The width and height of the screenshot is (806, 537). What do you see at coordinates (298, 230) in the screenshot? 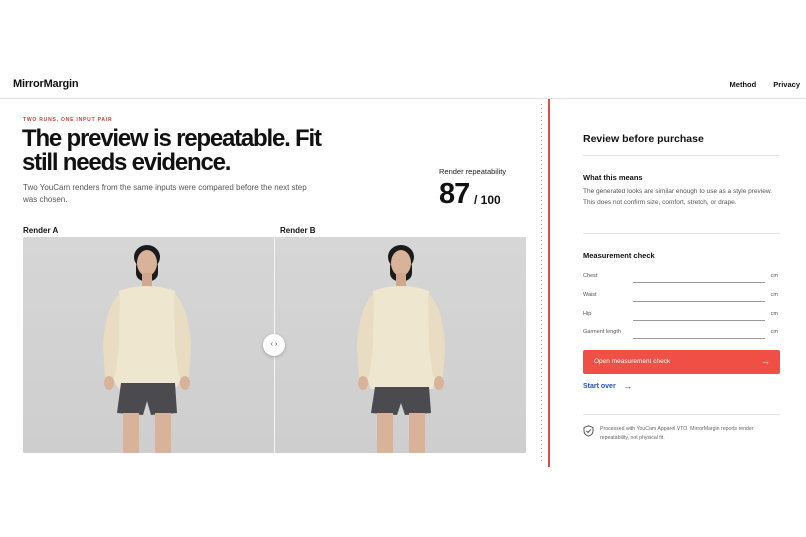
I see `render-b-label: Render B` at bounding box center [298, 230].